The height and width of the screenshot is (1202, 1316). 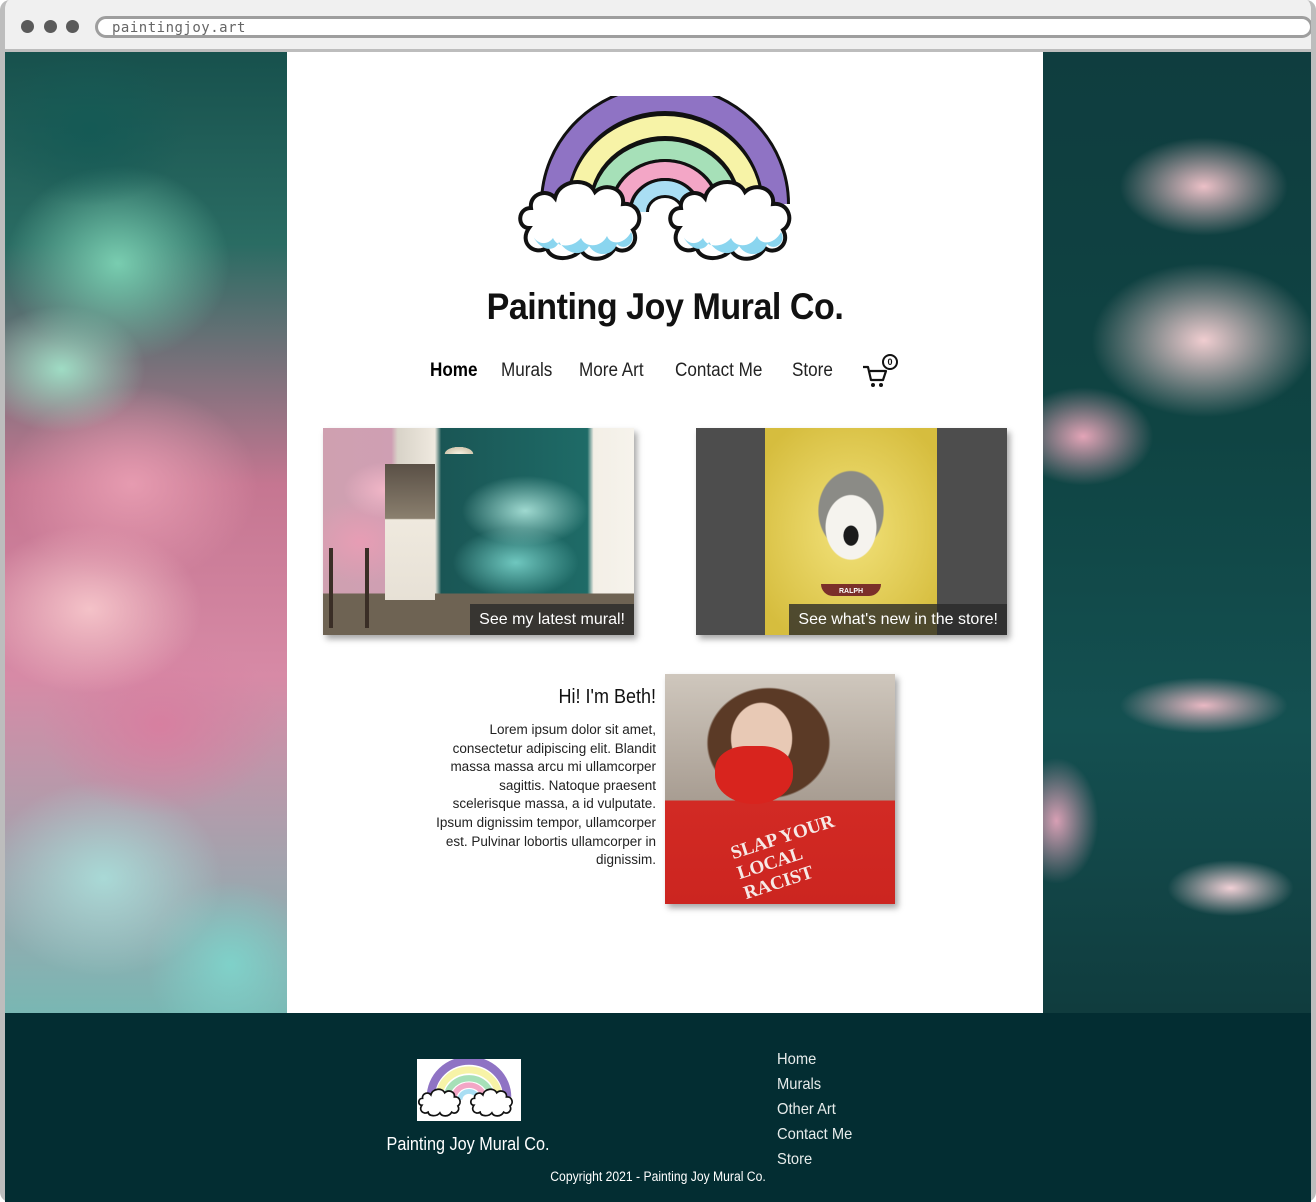 I want to click on dog-name-tag: RALPH, so click(x=851, y=591).